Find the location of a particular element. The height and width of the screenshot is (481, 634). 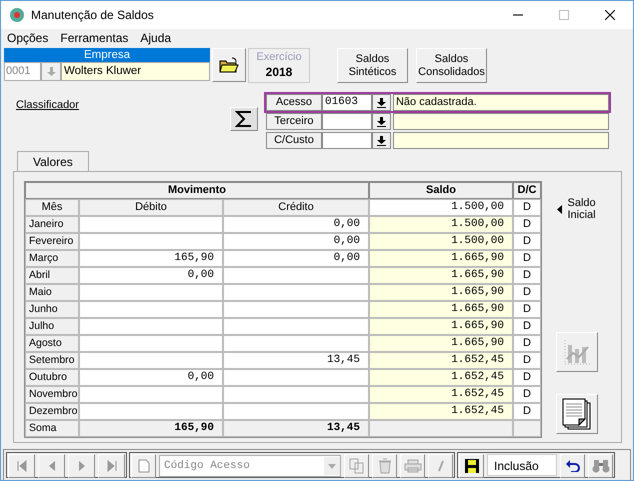

table-cell: 13,45 is located at coordinates (296, 360).